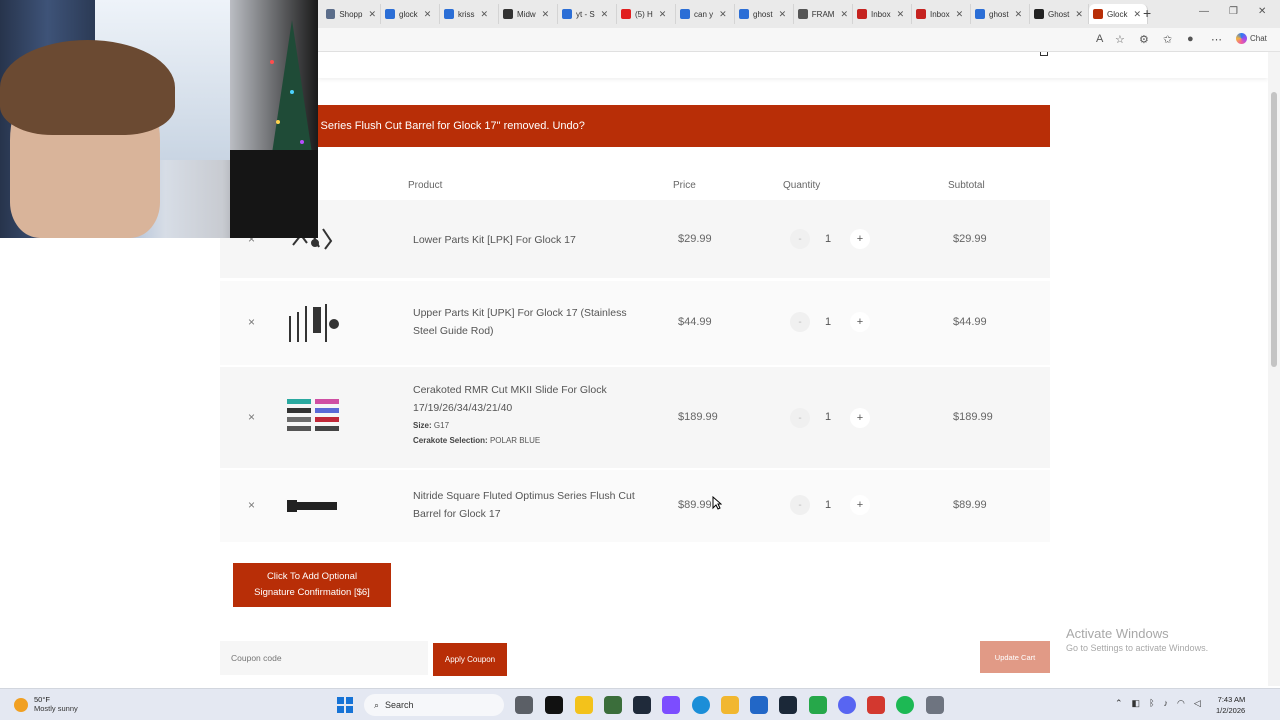 The height and width of the screenshot is (720, 1280). What do you see at coordinates (935, 705) in the screenshot?
I see `calculator-icon` at bounding box center [935, 705].